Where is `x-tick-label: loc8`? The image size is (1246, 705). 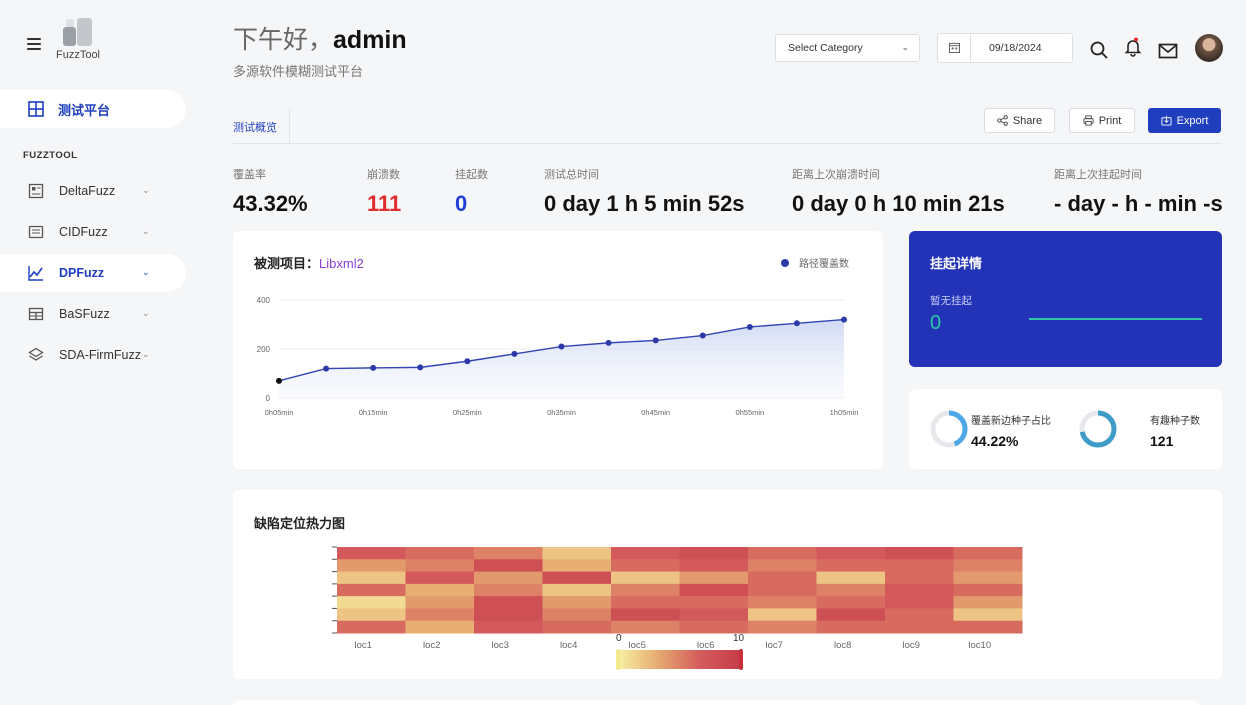
x-tick-label: loc8 is located at coordinates (842, 645).